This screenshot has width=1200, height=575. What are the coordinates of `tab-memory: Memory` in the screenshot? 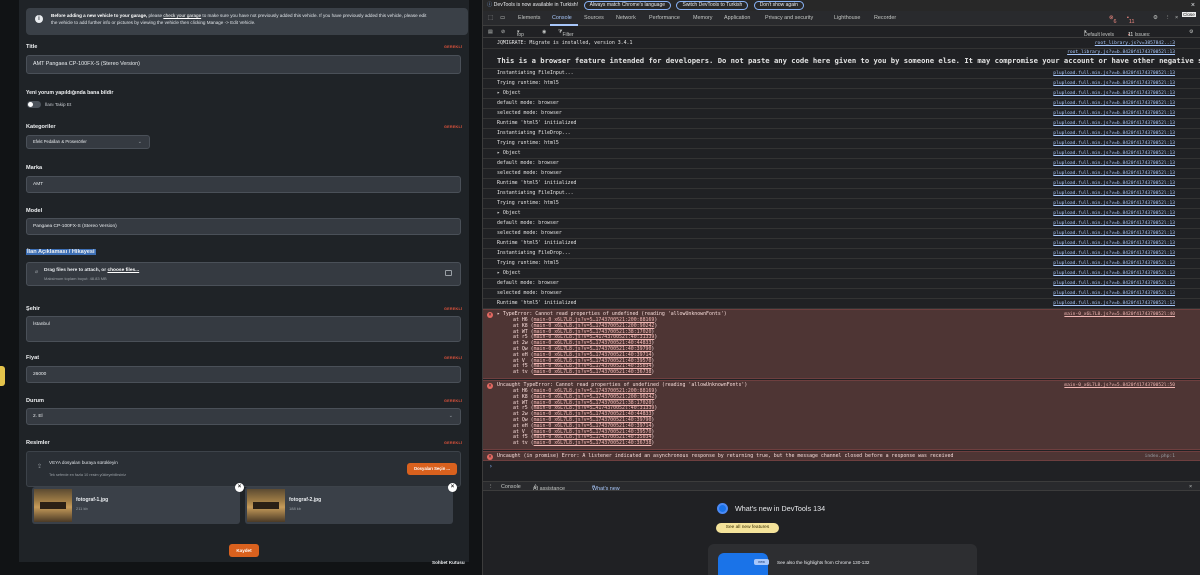 It's located at (702, 18).